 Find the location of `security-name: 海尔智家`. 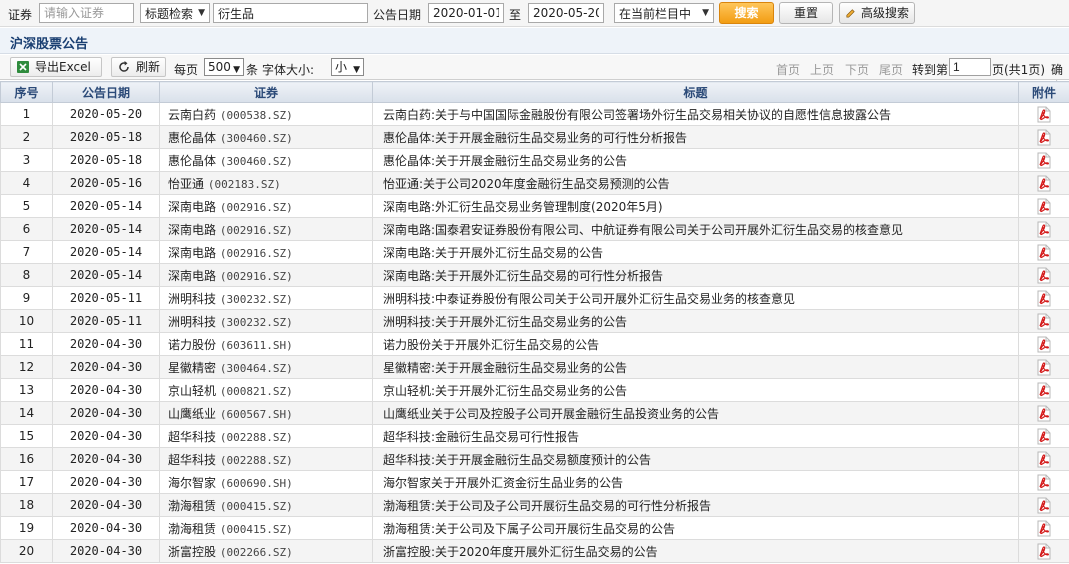

security-name: 海尔智家 is located at coordinates (192, 483).